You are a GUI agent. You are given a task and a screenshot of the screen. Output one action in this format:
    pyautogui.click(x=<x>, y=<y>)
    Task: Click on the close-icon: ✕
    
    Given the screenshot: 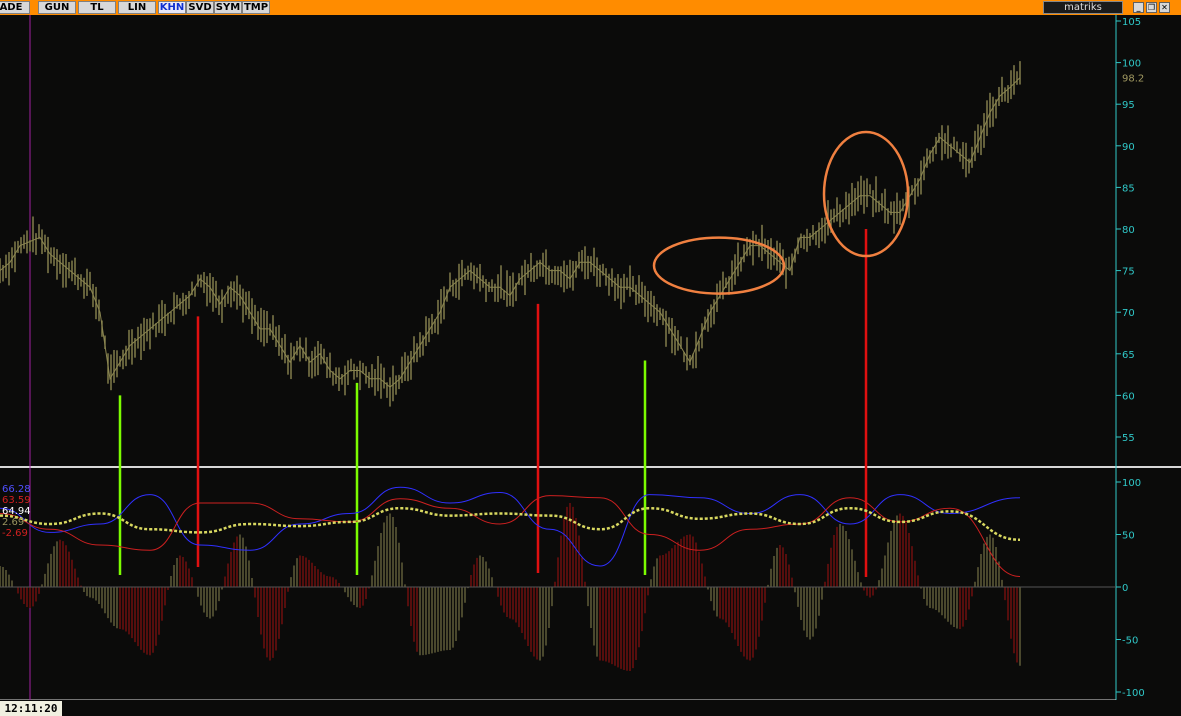 What is the action you would take?
    pyautogui.click(x=1164, y=7)
    